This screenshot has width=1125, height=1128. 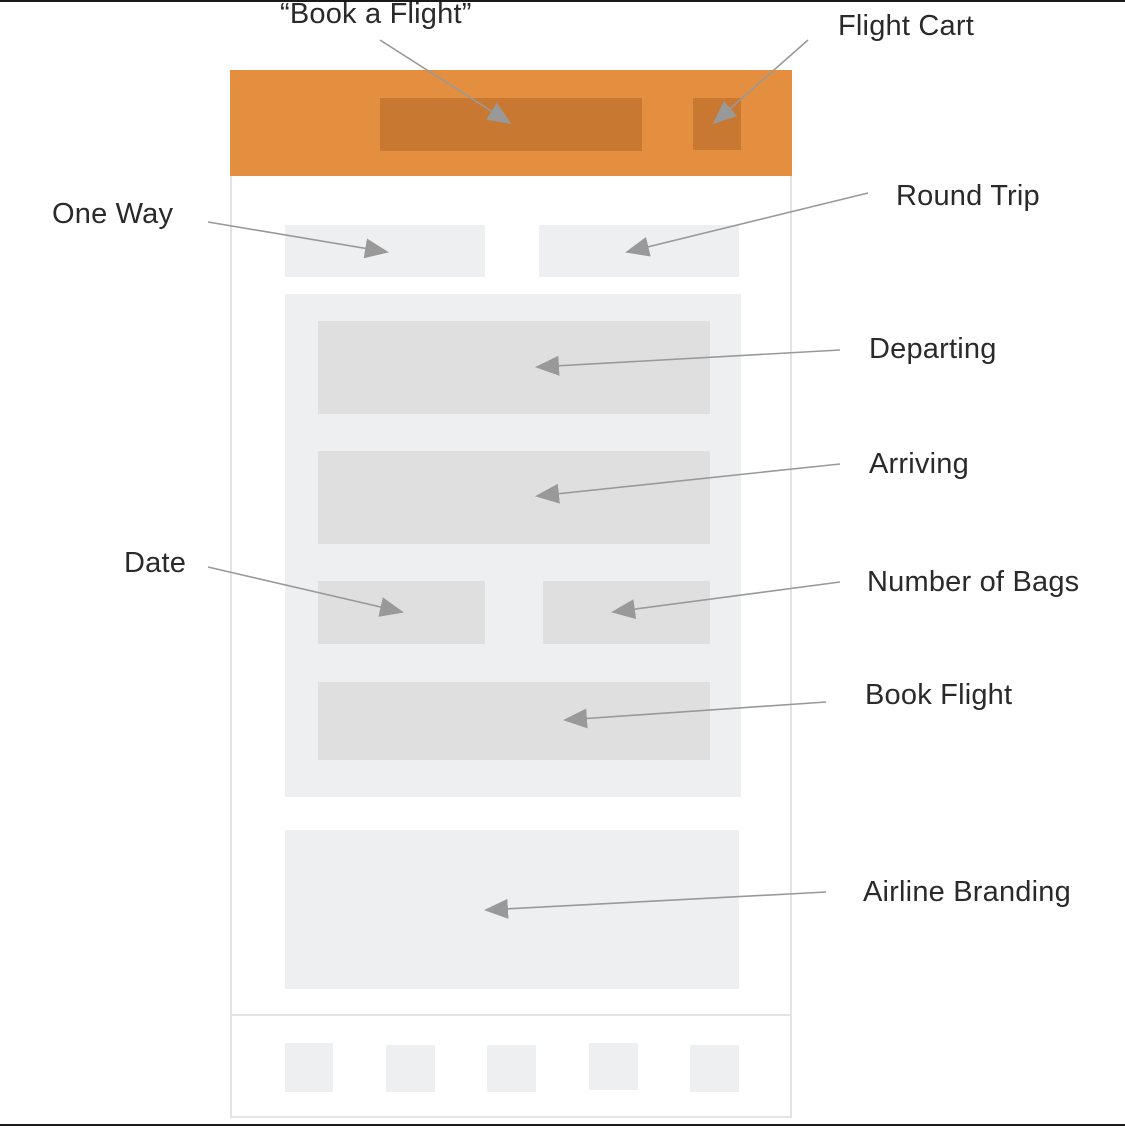 What do you see at coordinates (626, 612) in the screenshot?
I see `number-of-bags-field` at bounding box center [626, 612].